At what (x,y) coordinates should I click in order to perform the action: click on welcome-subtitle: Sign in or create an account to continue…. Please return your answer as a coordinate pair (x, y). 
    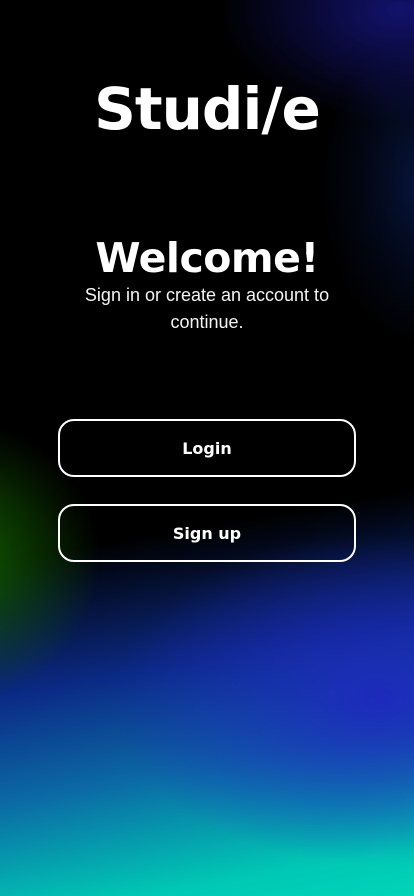
    Looking at the image, I should click on (207, 308).